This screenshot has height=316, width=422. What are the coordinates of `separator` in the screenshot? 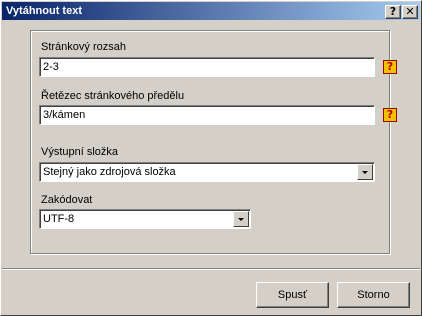 It's located at (211, 269).